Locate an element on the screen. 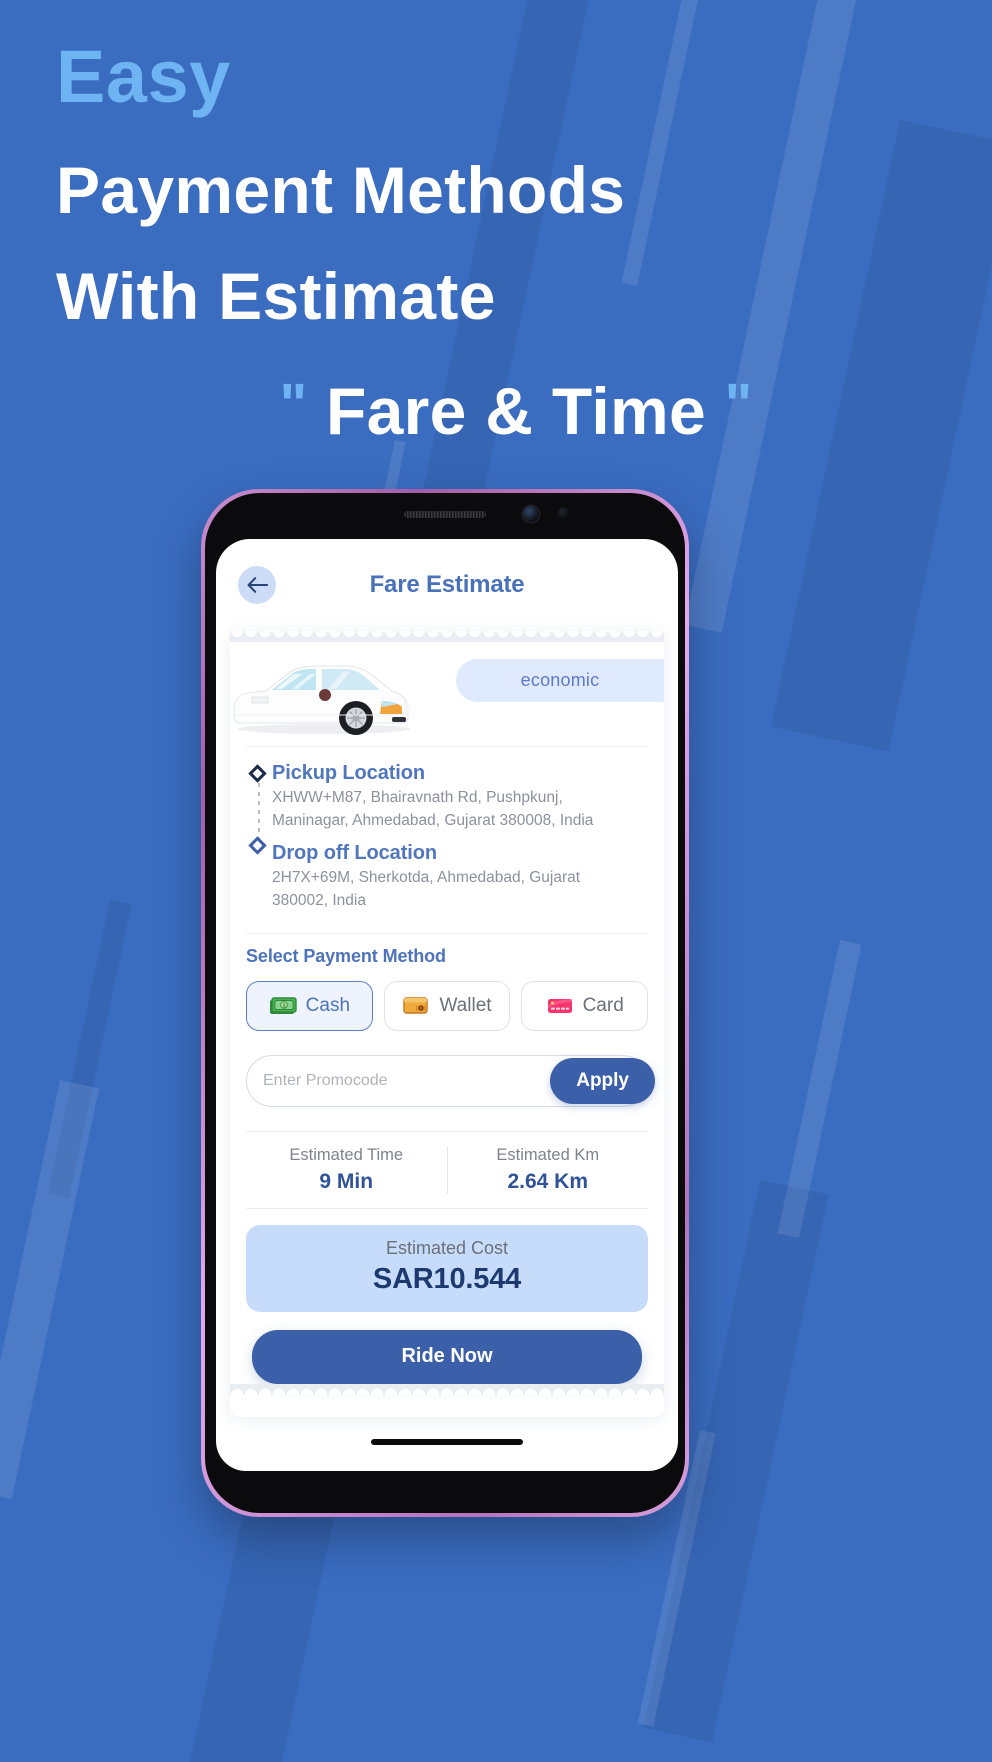 The image size is (992, 1762). payment-options-row: $ Cash Wallet Card is located at coordinates (447, 1005).